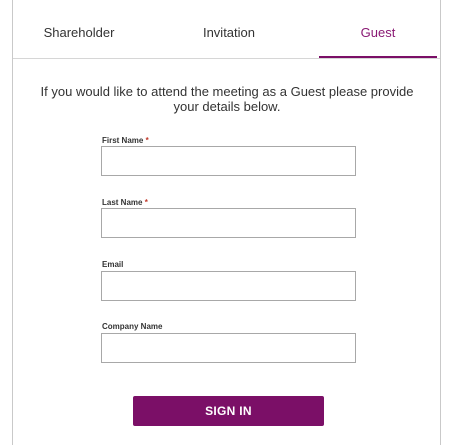 The width and height of the screenshot is (452, 445). I want to click on first-name-label: First Name *, so click(125, 140).